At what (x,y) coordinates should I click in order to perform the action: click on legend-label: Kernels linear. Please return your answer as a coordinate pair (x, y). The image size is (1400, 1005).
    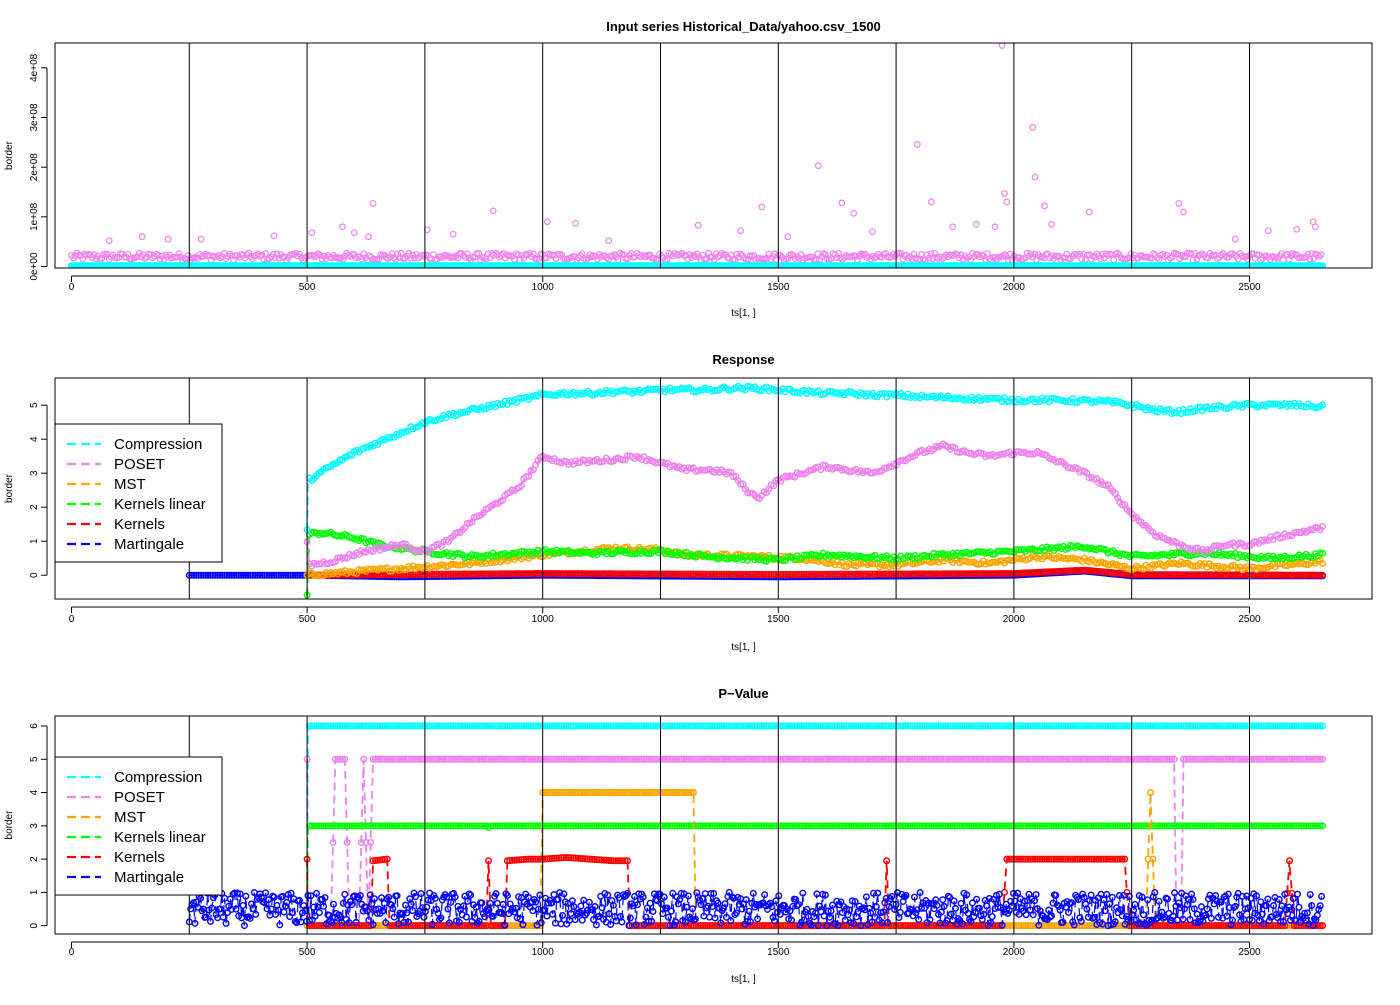
    Looking at the image, I should click on (160, 504).